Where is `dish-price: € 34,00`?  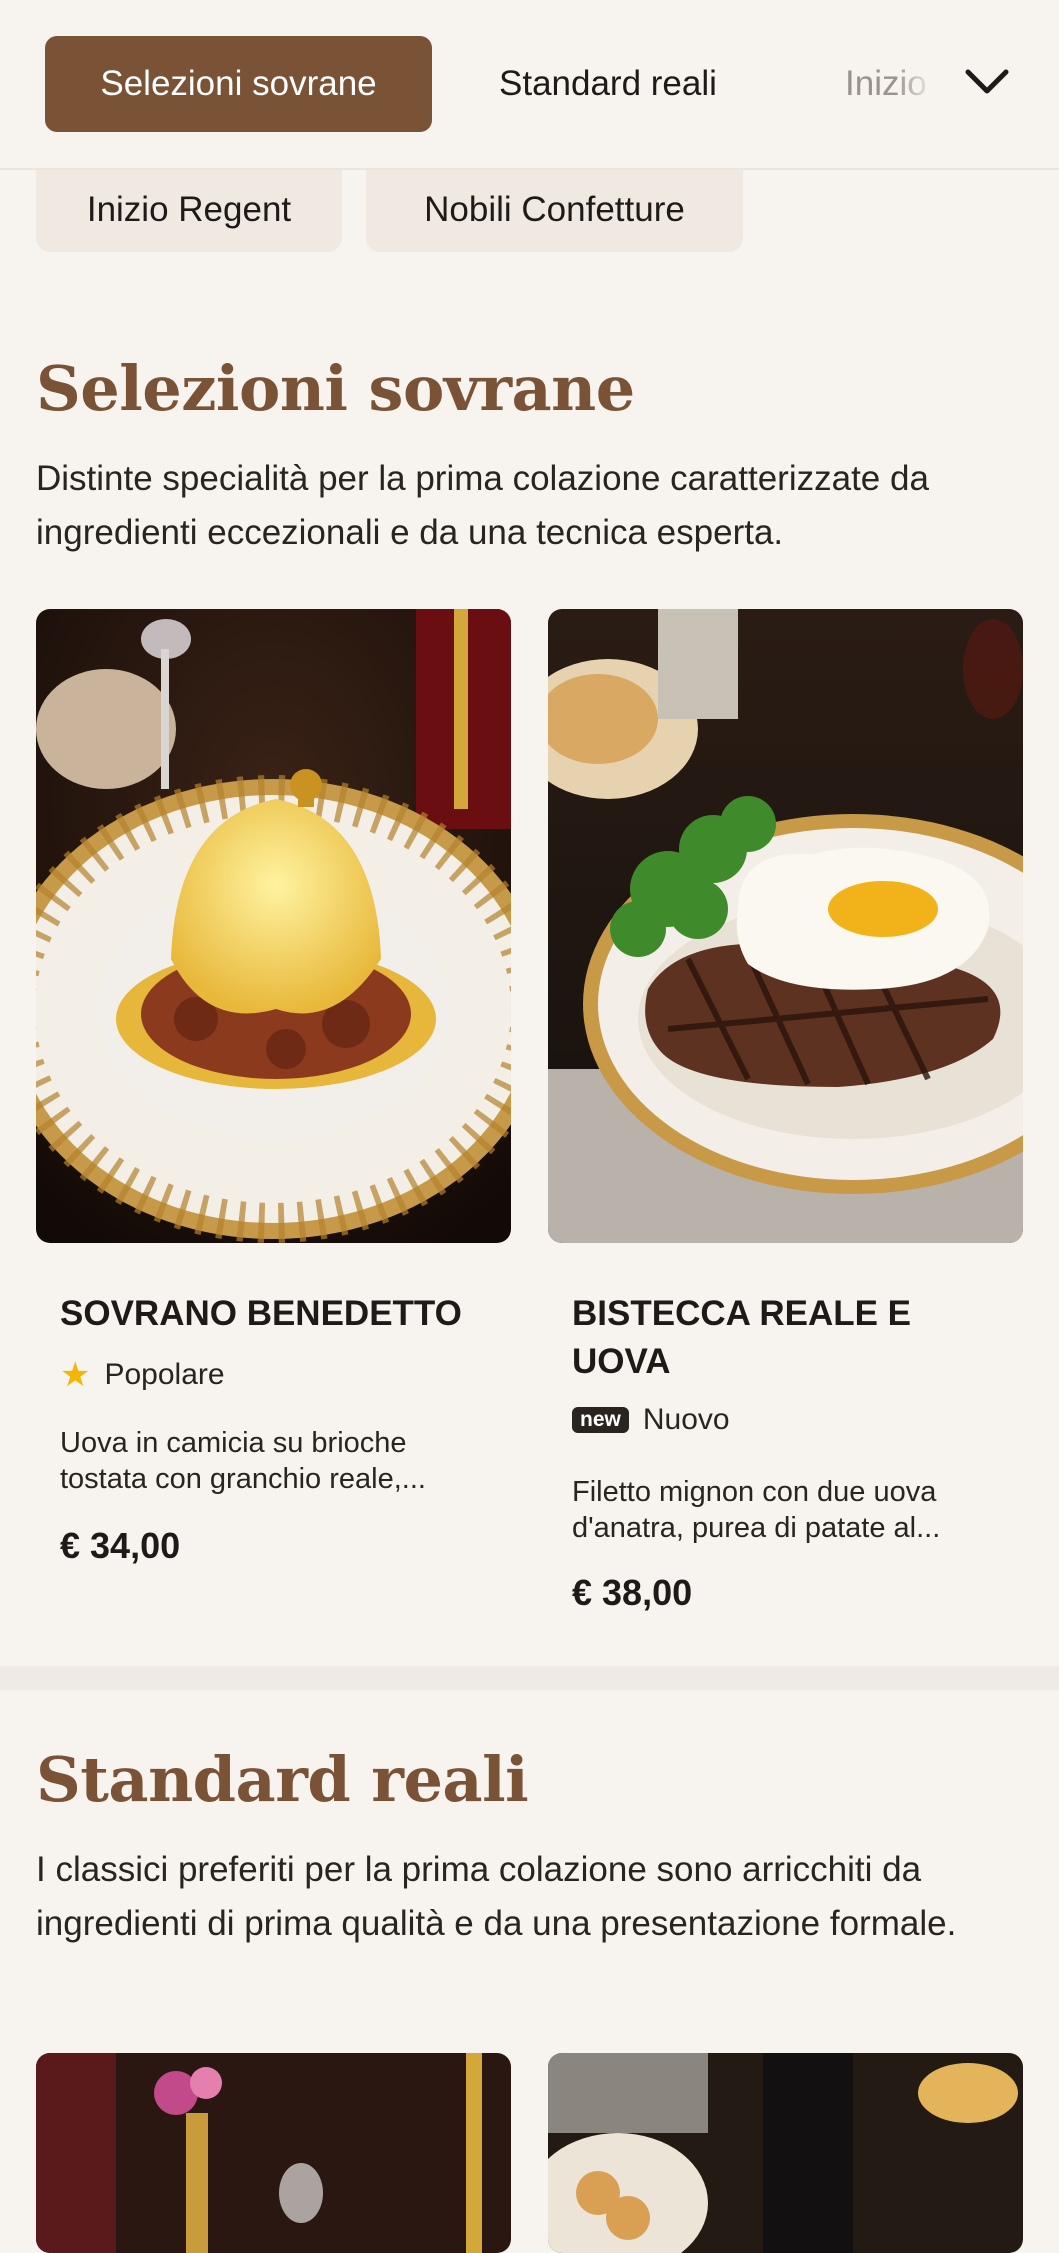 dish-price: € 34,00 is located at coordinates (120, 1545).